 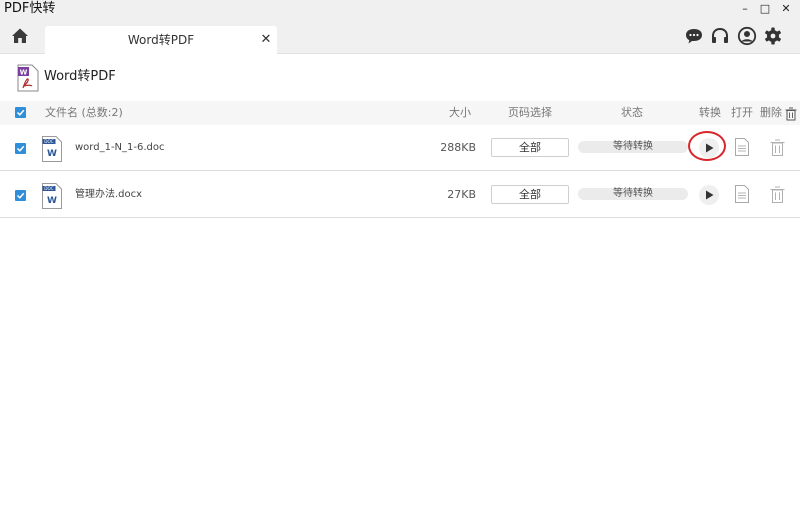 What do you see at coordinates (80, 76) in the screenshot?
I see `page-title: Word转PDF` at bounding box center [80, 76].